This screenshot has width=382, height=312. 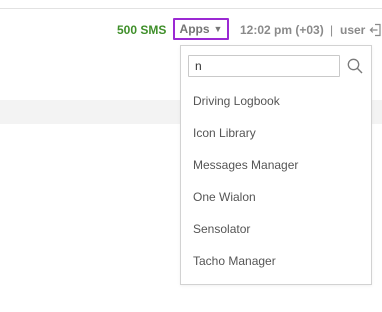 I want to click on app-item-messages-manager: Messages Manager, so click(x=276, y=165).